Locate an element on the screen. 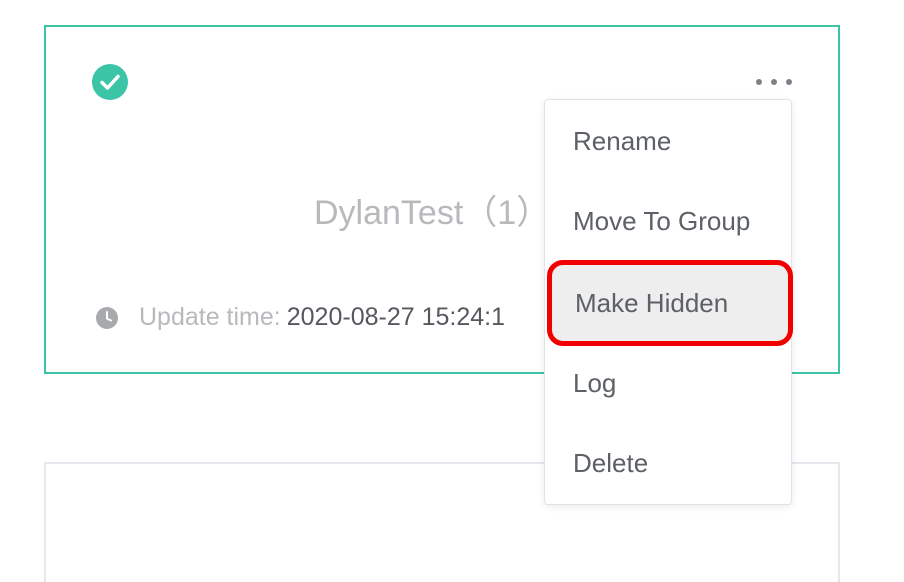 This screenshot has height=582, width=904. update-time-row: Update time: 2020-08-27 15:24:1 is located at coordinates (300, 317).